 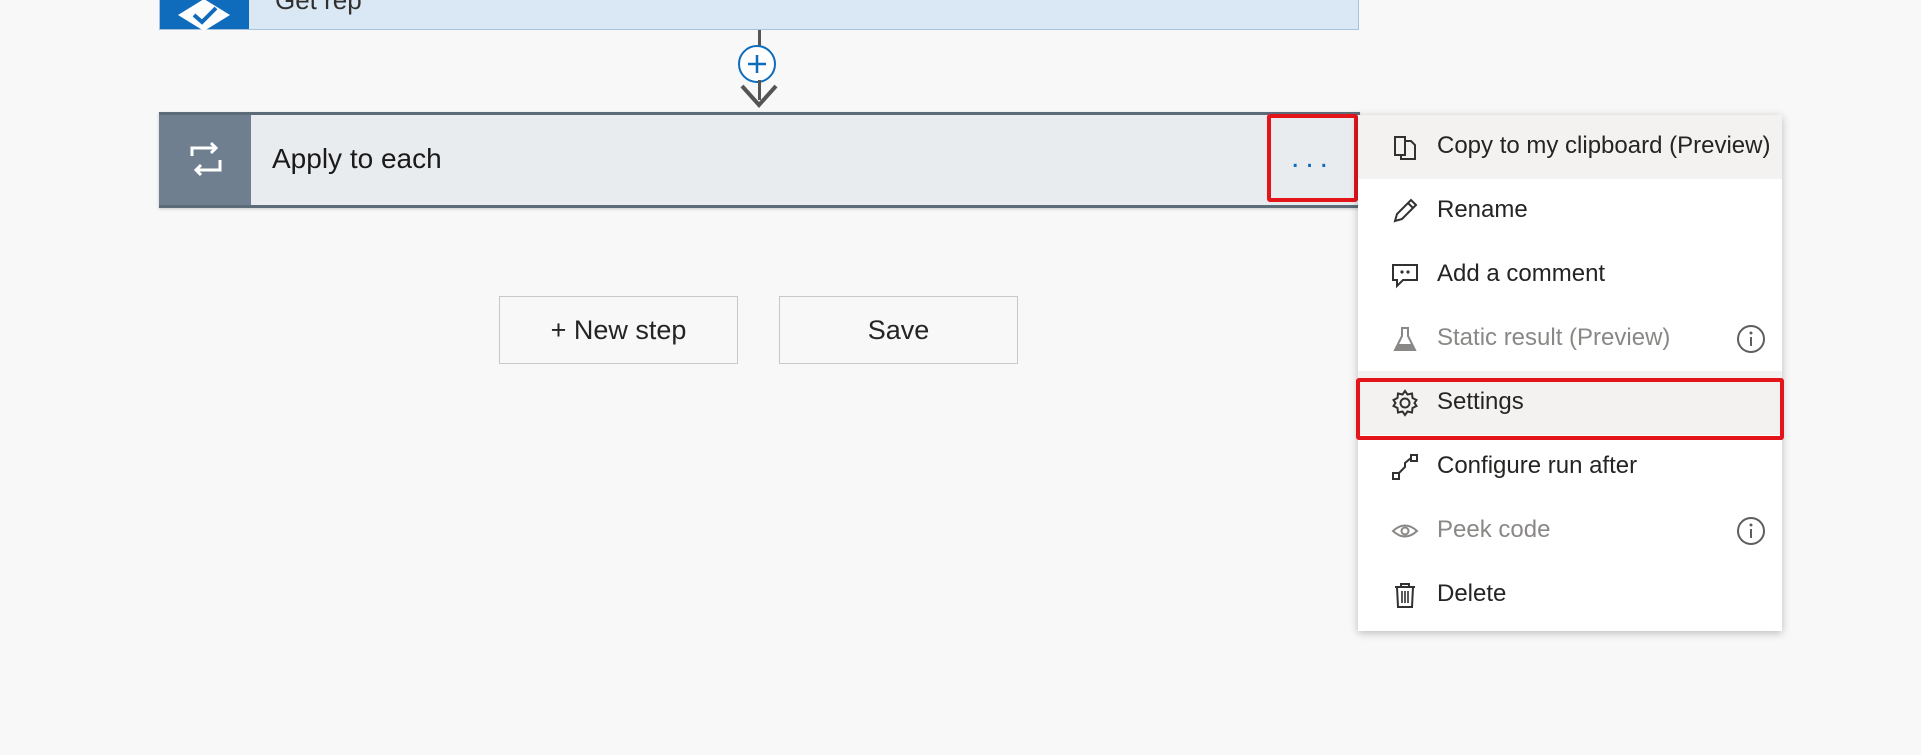 I want to click on previous-action-title: Get rep, so click(x=318, y=7).